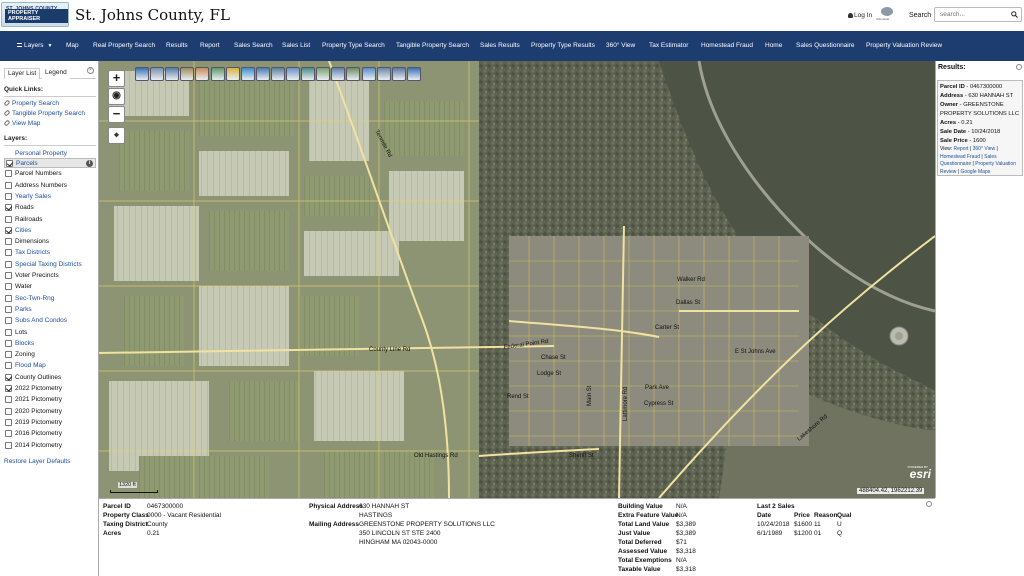  What do you see at coordinates (887, 14) in the screenshot?
I see `schneider-logo: Schneider` at bounding box center [887, 14].